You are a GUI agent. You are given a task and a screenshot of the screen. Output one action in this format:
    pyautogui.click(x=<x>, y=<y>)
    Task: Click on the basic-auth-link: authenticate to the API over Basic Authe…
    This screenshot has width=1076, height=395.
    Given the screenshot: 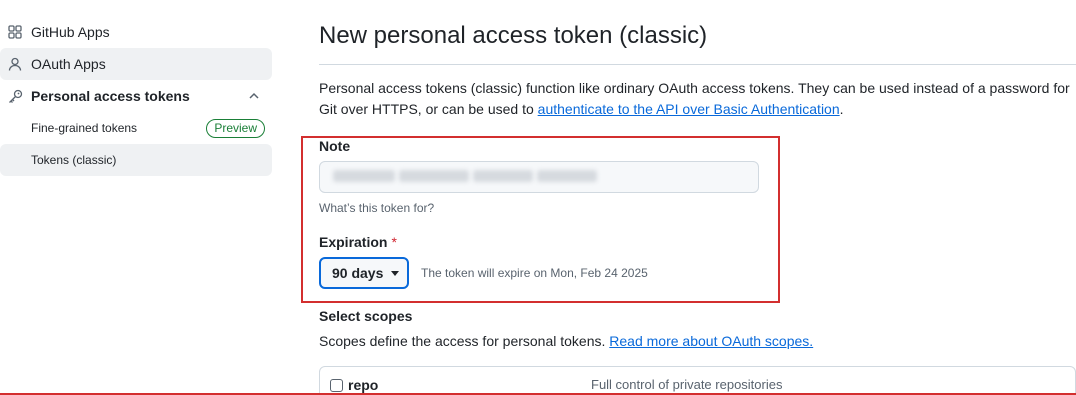 What is the action you would take?
    pyautogui.click(x=689, y=109)
    